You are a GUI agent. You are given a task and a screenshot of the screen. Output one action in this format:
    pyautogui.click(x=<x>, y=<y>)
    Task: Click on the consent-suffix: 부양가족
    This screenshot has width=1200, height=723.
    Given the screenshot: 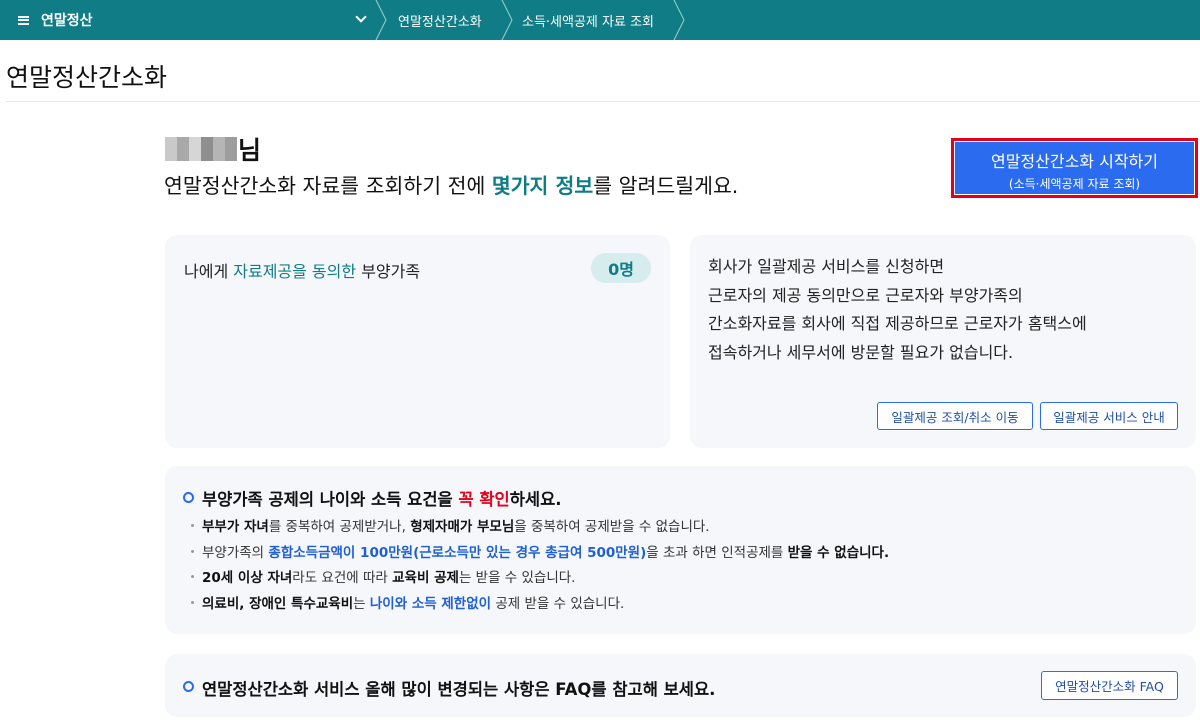 What is the action you would take?
    pyautogui.click(x=388, y=271)
    